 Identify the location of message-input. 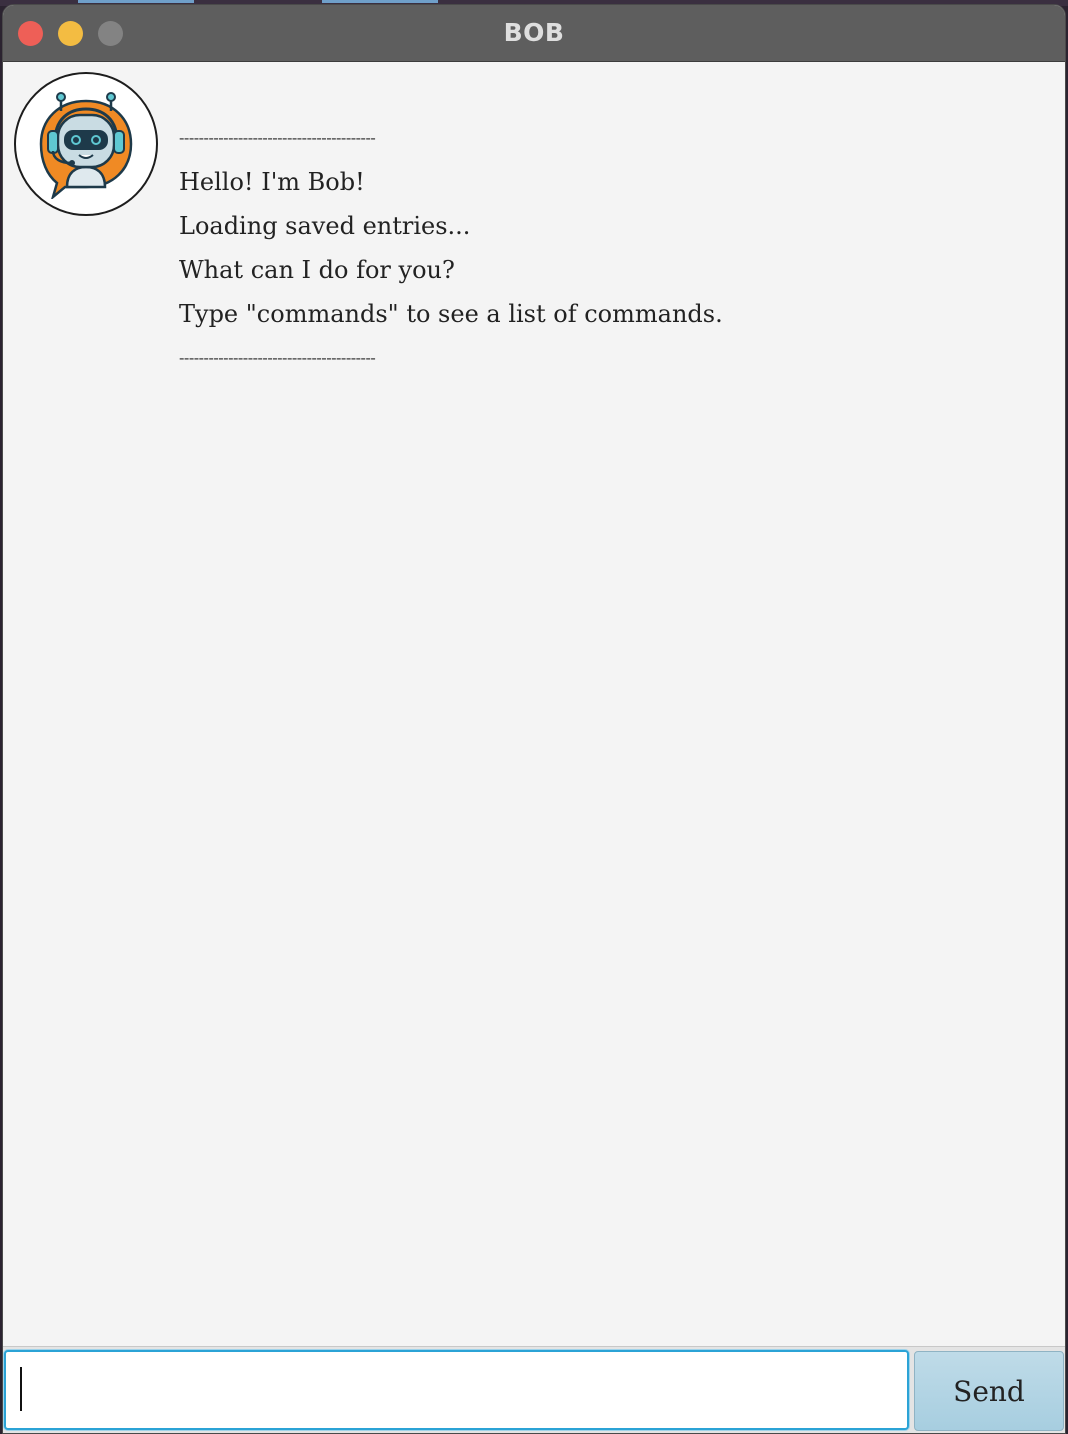
(456, 1390).